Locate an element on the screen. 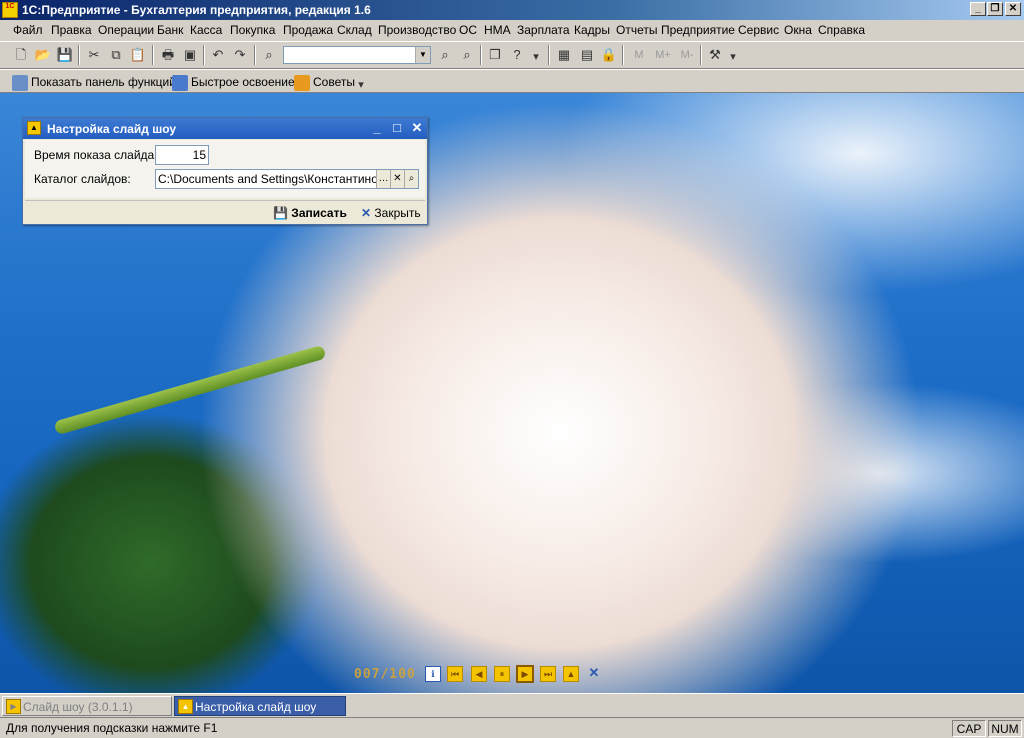  folder-value: C:\Documents and Settings\Константинов.И is located at coordinates (267, 179).